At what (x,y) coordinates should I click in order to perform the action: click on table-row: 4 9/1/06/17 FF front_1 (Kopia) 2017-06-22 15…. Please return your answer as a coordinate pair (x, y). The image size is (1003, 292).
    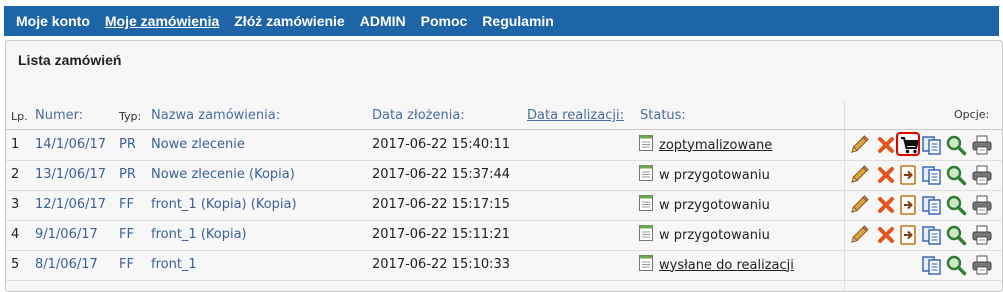
    Looking at the image, I should click on (504, 235).